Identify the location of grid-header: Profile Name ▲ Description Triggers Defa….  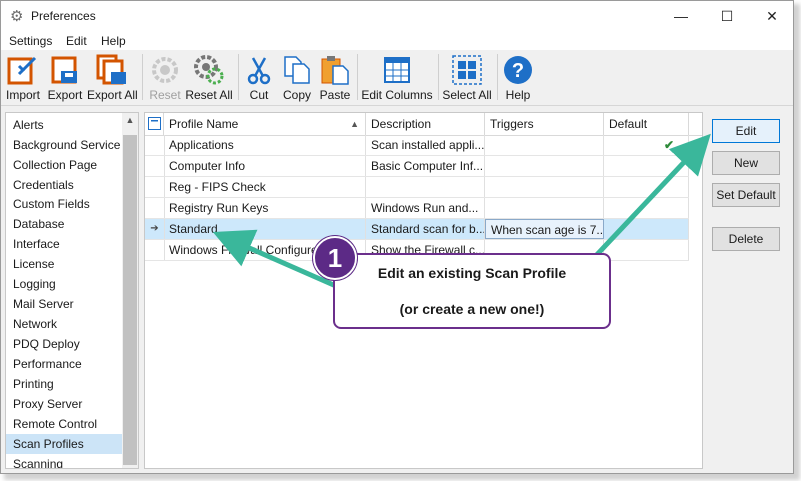
(423, 124).